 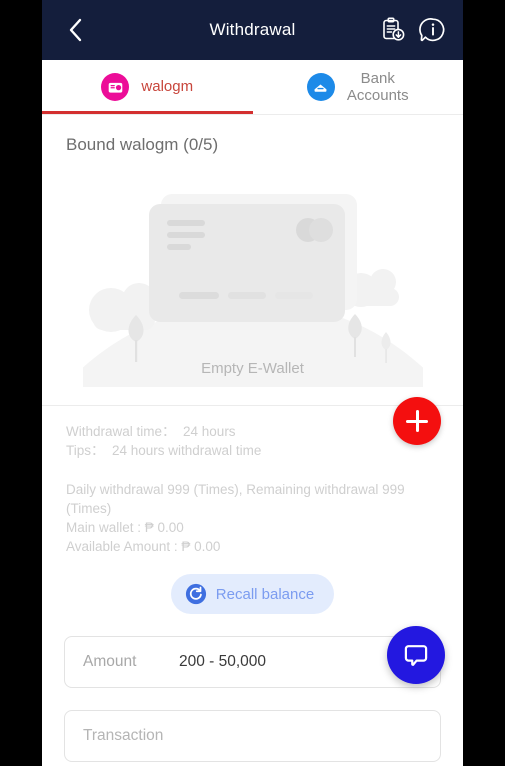 What do you see at coordinates (222, 662) in the screenshot?
I see `amount-input: 200 - 50,000` at bounding box center [222, 662].